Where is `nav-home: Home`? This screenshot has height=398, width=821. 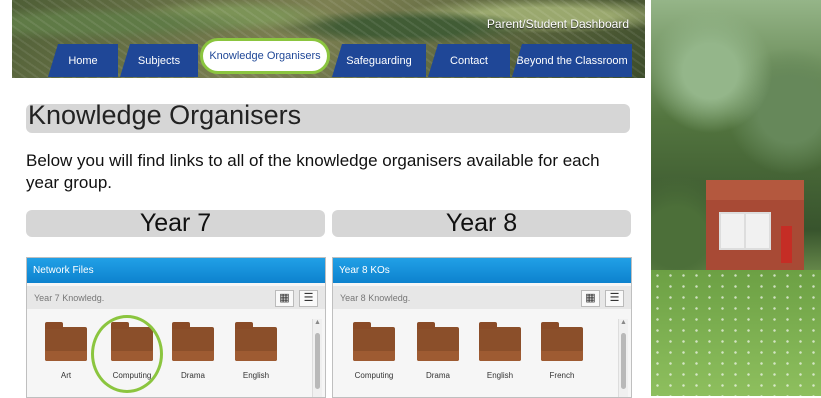
nav-home: Home is located at coordinates (83, 60).